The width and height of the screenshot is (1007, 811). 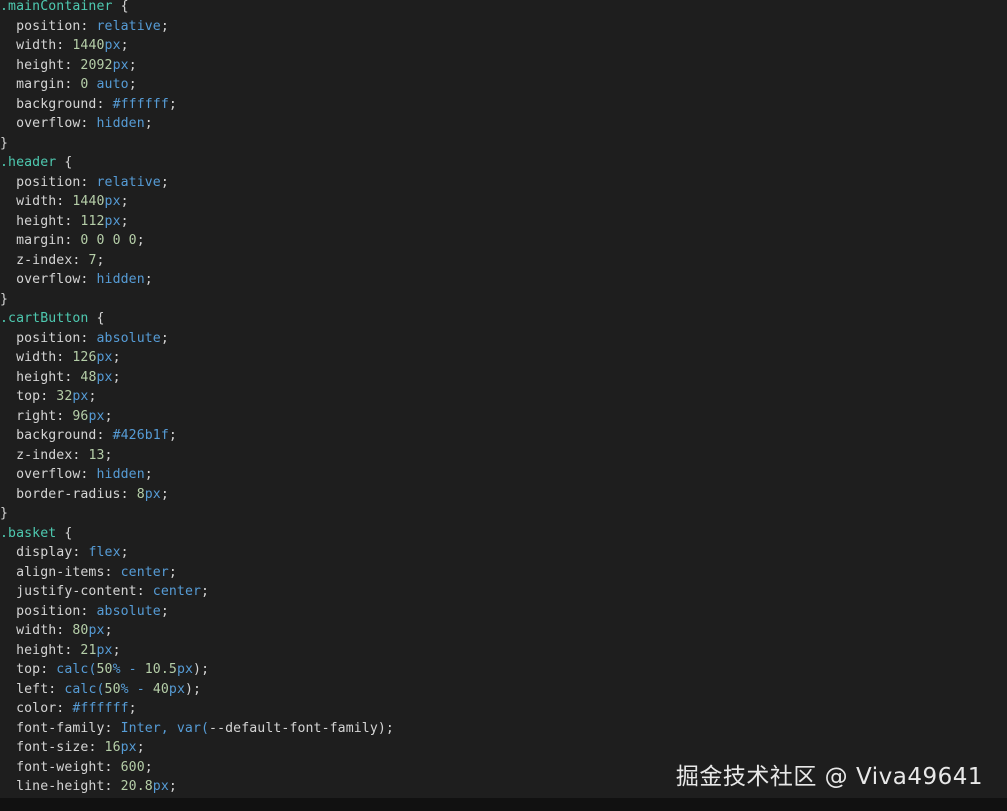 I want to click on code-line: margin: 0 auto;, so click(x=503, y=85).